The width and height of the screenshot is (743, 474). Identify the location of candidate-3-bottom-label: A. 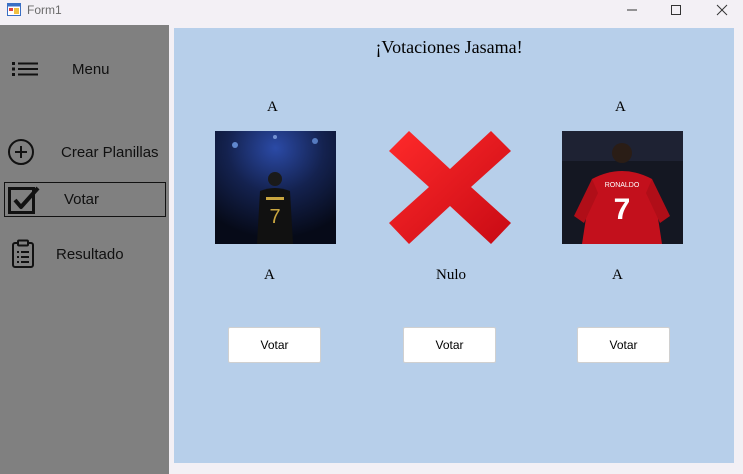
(617, 275).